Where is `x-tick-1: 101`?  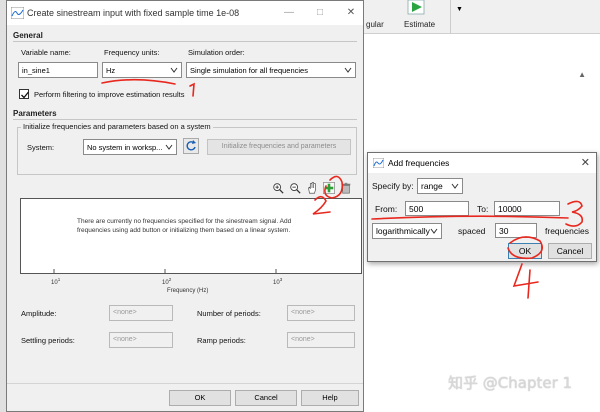 x-tick-1: 101 is located at coordinates (55, 281).